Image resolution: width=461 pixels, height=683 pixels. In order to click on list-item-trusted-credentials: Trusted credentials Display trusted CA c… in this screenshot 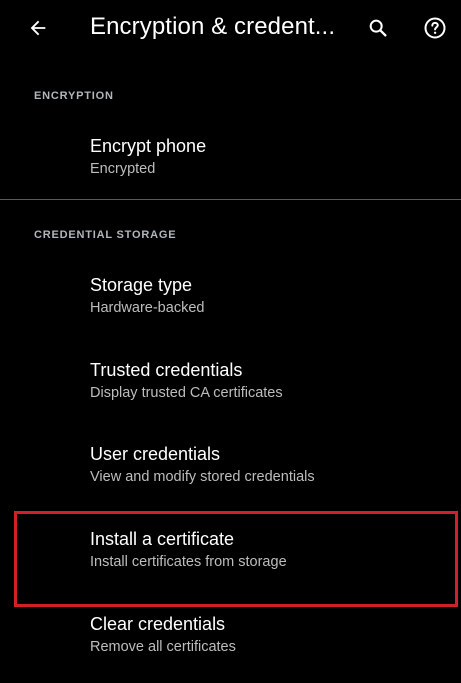, I will do `click(230, 385)`.